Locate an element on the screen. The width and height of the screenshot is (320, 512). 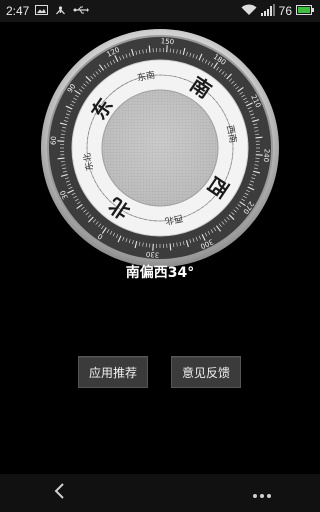
battery-percent: 76 is located at coordinates (285, 11).